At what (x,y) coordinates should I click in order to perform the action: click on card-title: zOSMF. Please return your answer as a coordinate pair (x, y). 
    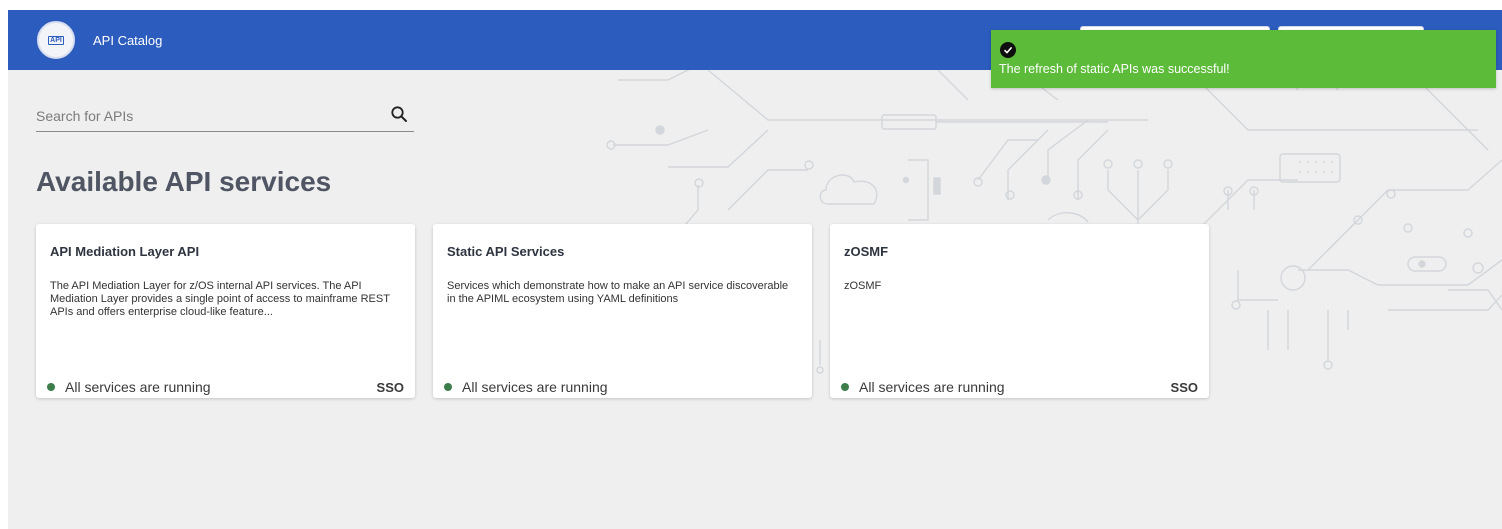
    Looking at the image, I should click on (866, 251).